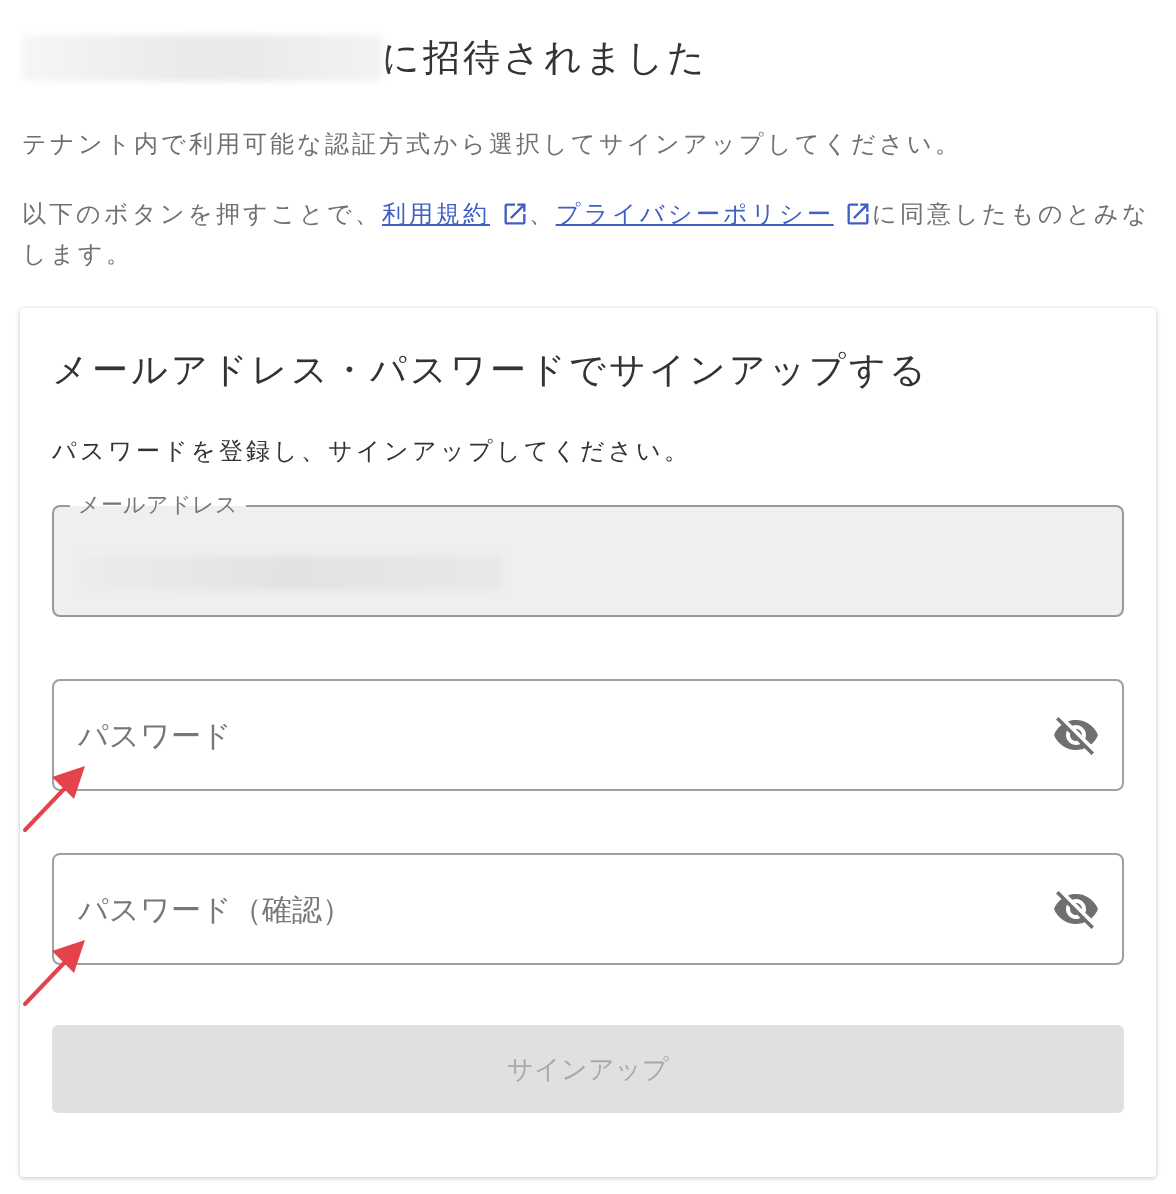  Describe the element at coordinates (491, 370) in the screenshot. I see `card-title: メールアドレス・パスワードでサインアップする` at that location.